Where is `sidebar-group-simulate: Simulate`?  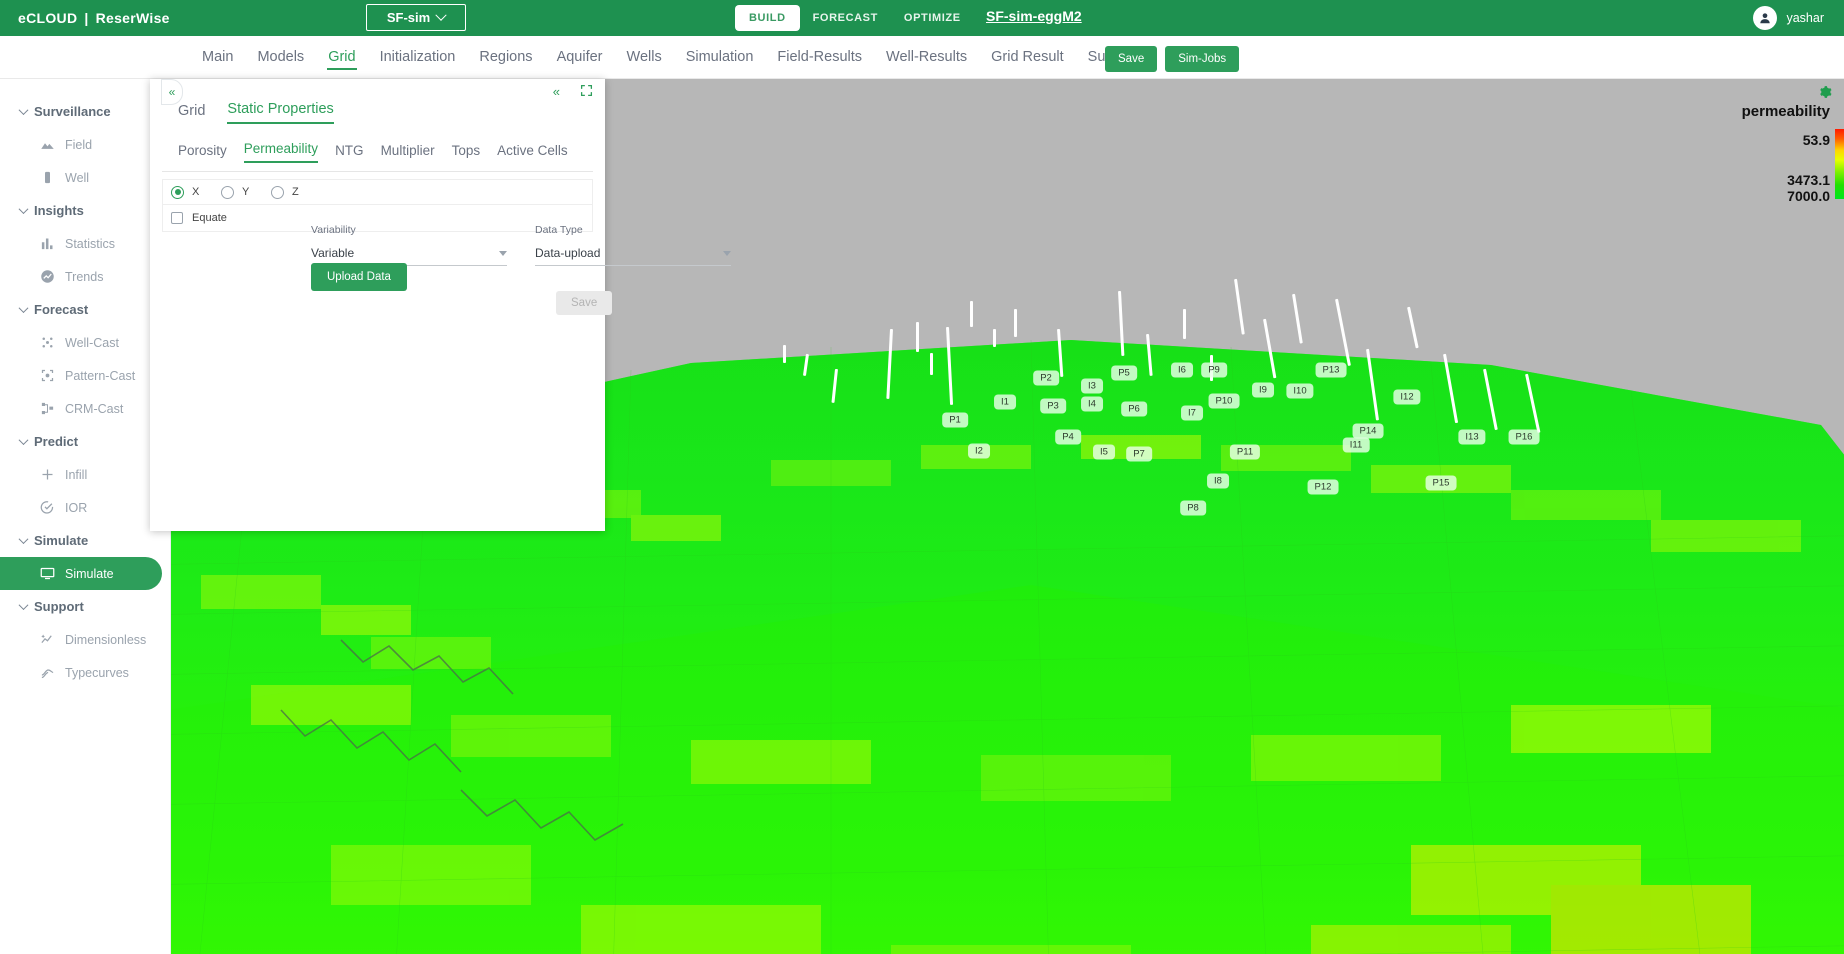
sidebar-group-simulate: Simulate is located at coordinates (85, 540).